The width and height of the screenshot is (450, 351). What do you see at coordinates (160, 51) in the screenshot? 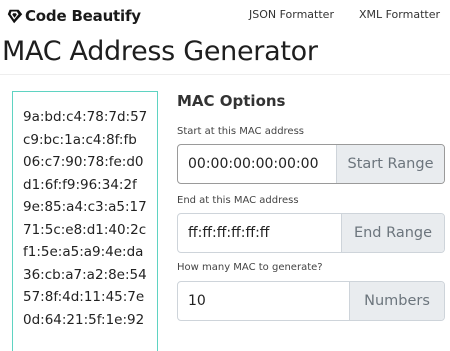
I see `page-title: MAC Address Generator` at bounding box center [160, 51].